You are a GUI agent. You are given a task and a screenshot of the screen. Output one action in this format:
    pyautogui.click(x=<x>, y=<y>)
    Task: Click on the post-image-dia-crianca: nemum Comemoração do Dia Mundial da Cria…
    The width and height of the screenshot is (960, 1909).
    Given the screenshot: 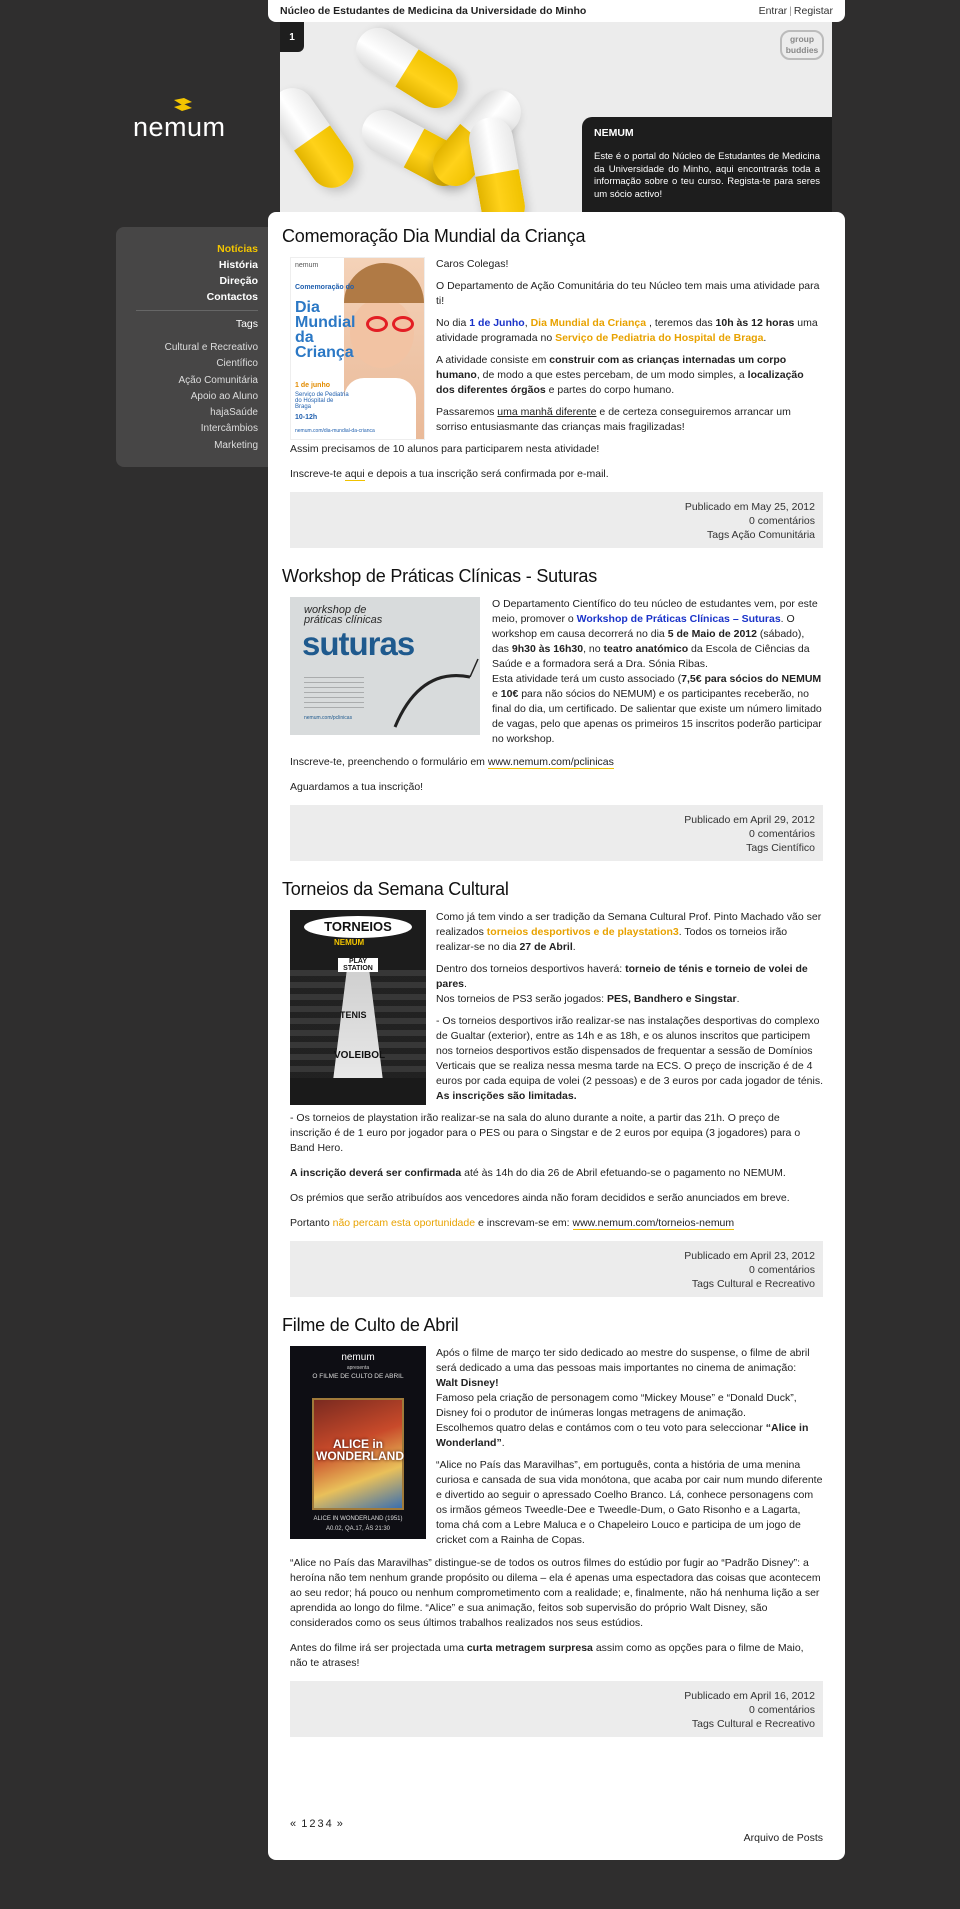 What is the action you would take?
    pyautogui.click(x=357, y=348)
    